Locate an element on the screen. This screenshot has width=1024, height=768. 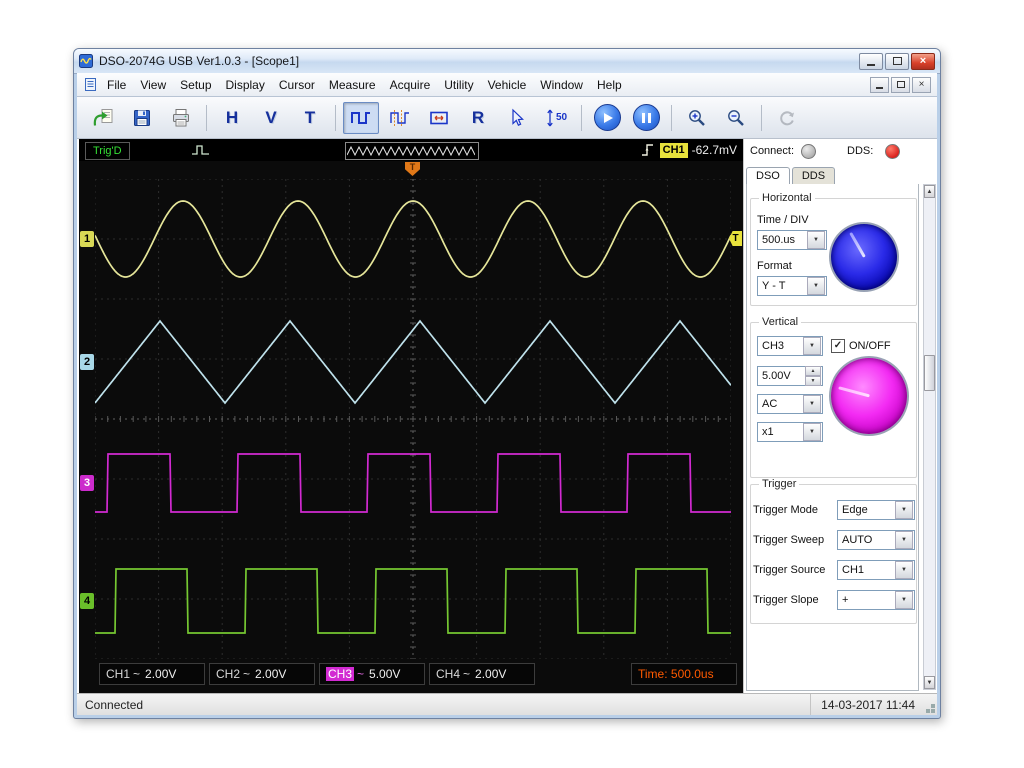
scroll-up-icon: ▲ is located at coordinates (929, 191).